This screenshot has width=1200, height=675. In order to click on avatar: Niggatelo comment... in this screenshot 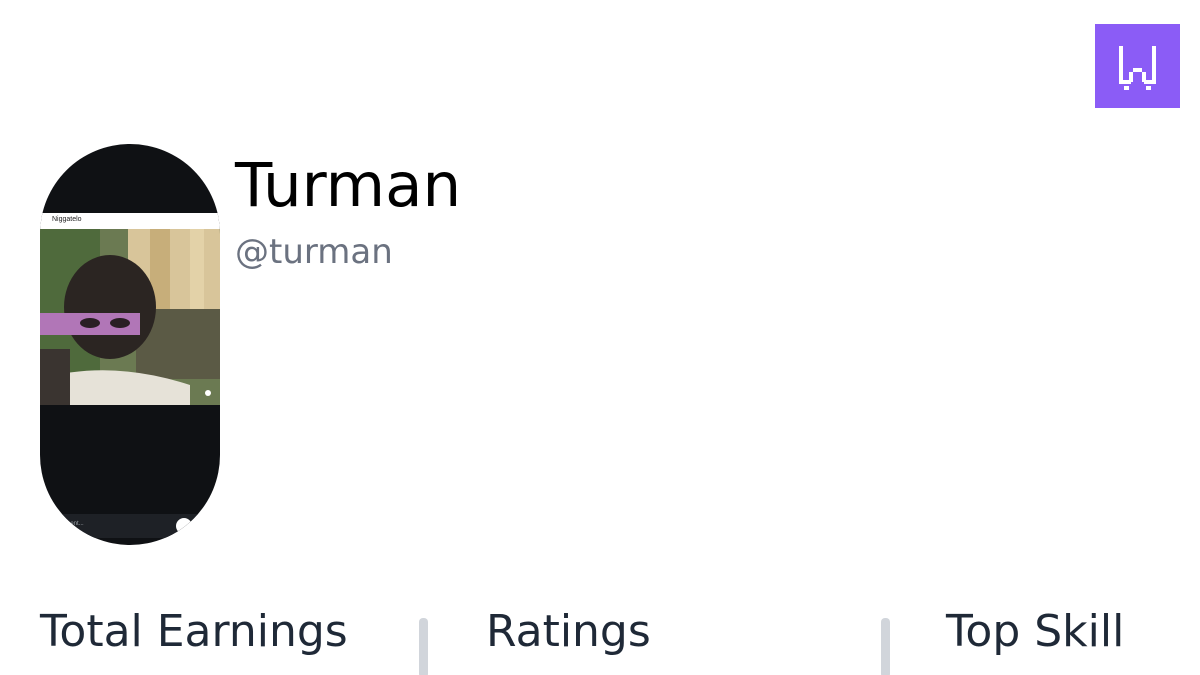, I will do `click(130, 344)`.